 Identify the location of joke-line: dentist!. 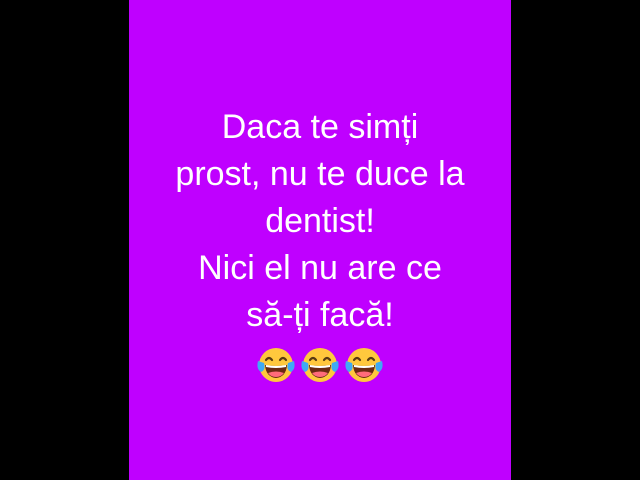
(320, 221).